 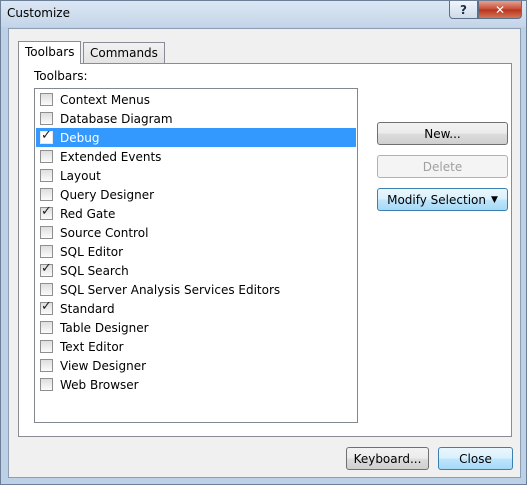 What do you see at coordinates (196, 232) in the screenshot?
I see `toolbar-list-item: Source Control` at bounding box center [196, 232].